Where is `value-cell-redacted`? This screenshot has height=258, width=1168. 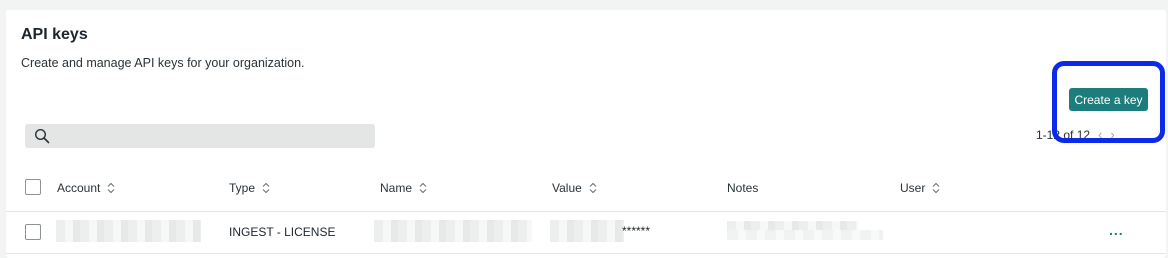 value-cell-redacted is located at coordinates (587, 231).